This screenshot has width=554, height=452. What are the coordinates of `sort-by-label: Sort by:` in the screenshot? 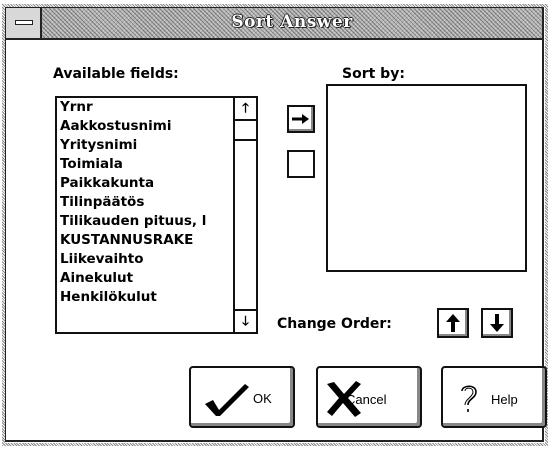 It's located at (373, 74).